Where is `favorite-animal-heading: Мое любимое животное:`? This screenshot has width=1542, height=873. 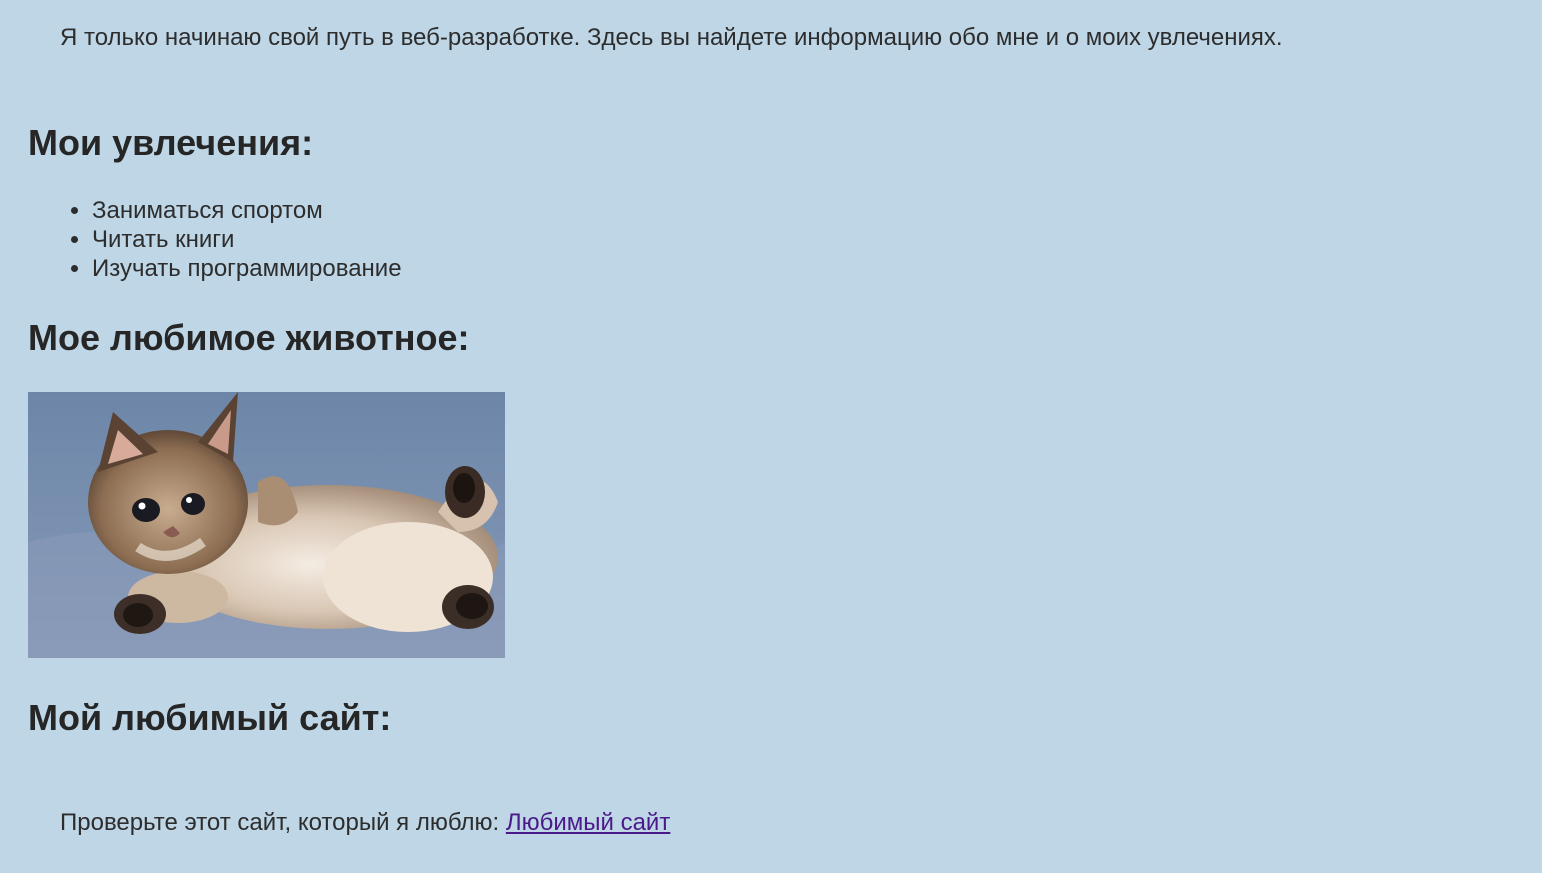
favorite-animal-heading: Мое любимое животное: is located at coordinates (249, 337).